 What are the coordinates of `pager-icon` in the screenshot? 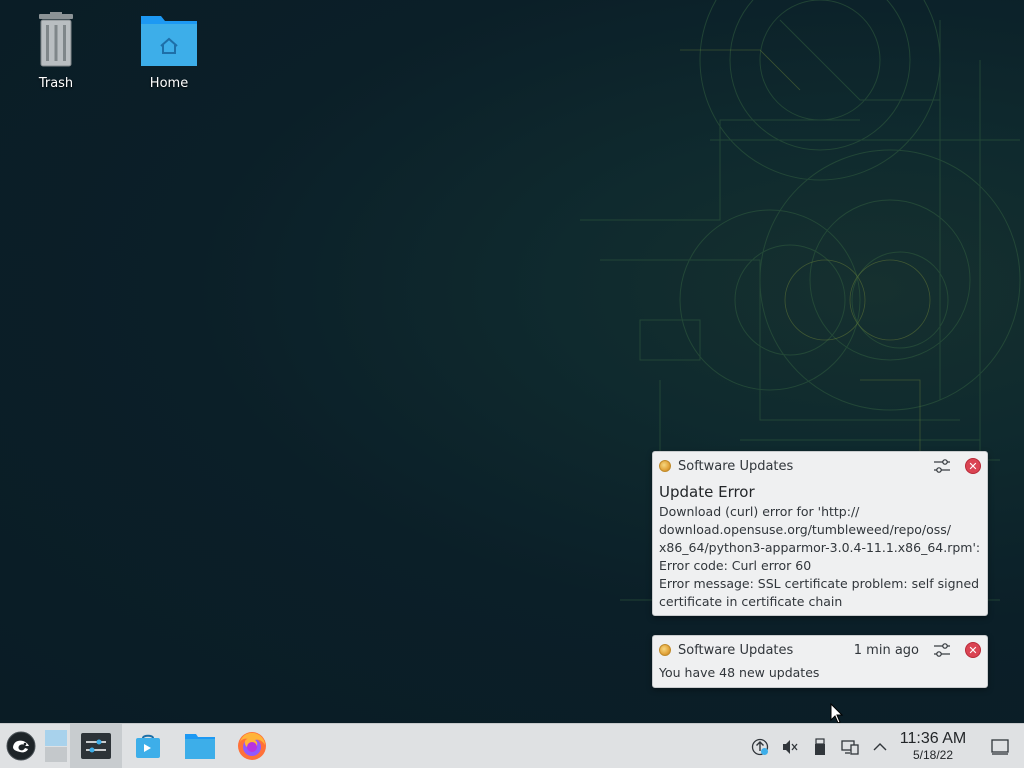 It's located at (56, 746).